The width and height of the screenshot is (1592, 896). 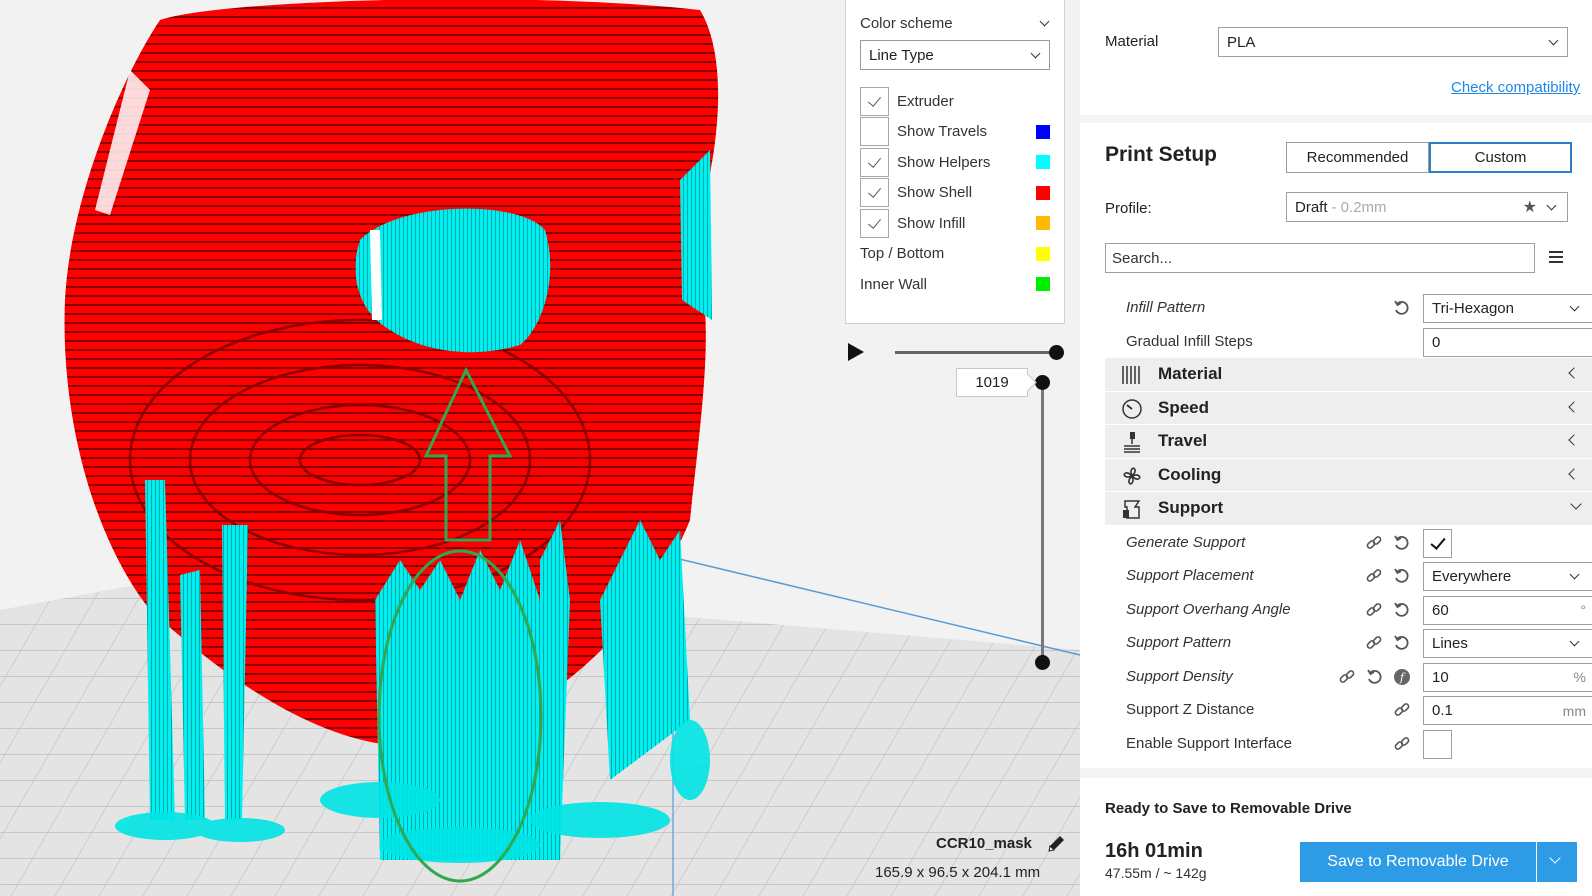 What do you see at coordinates (1507, 342) in the screenshot?
I see `gradual-infill-input: 0` at bounding box center [1507, 342].